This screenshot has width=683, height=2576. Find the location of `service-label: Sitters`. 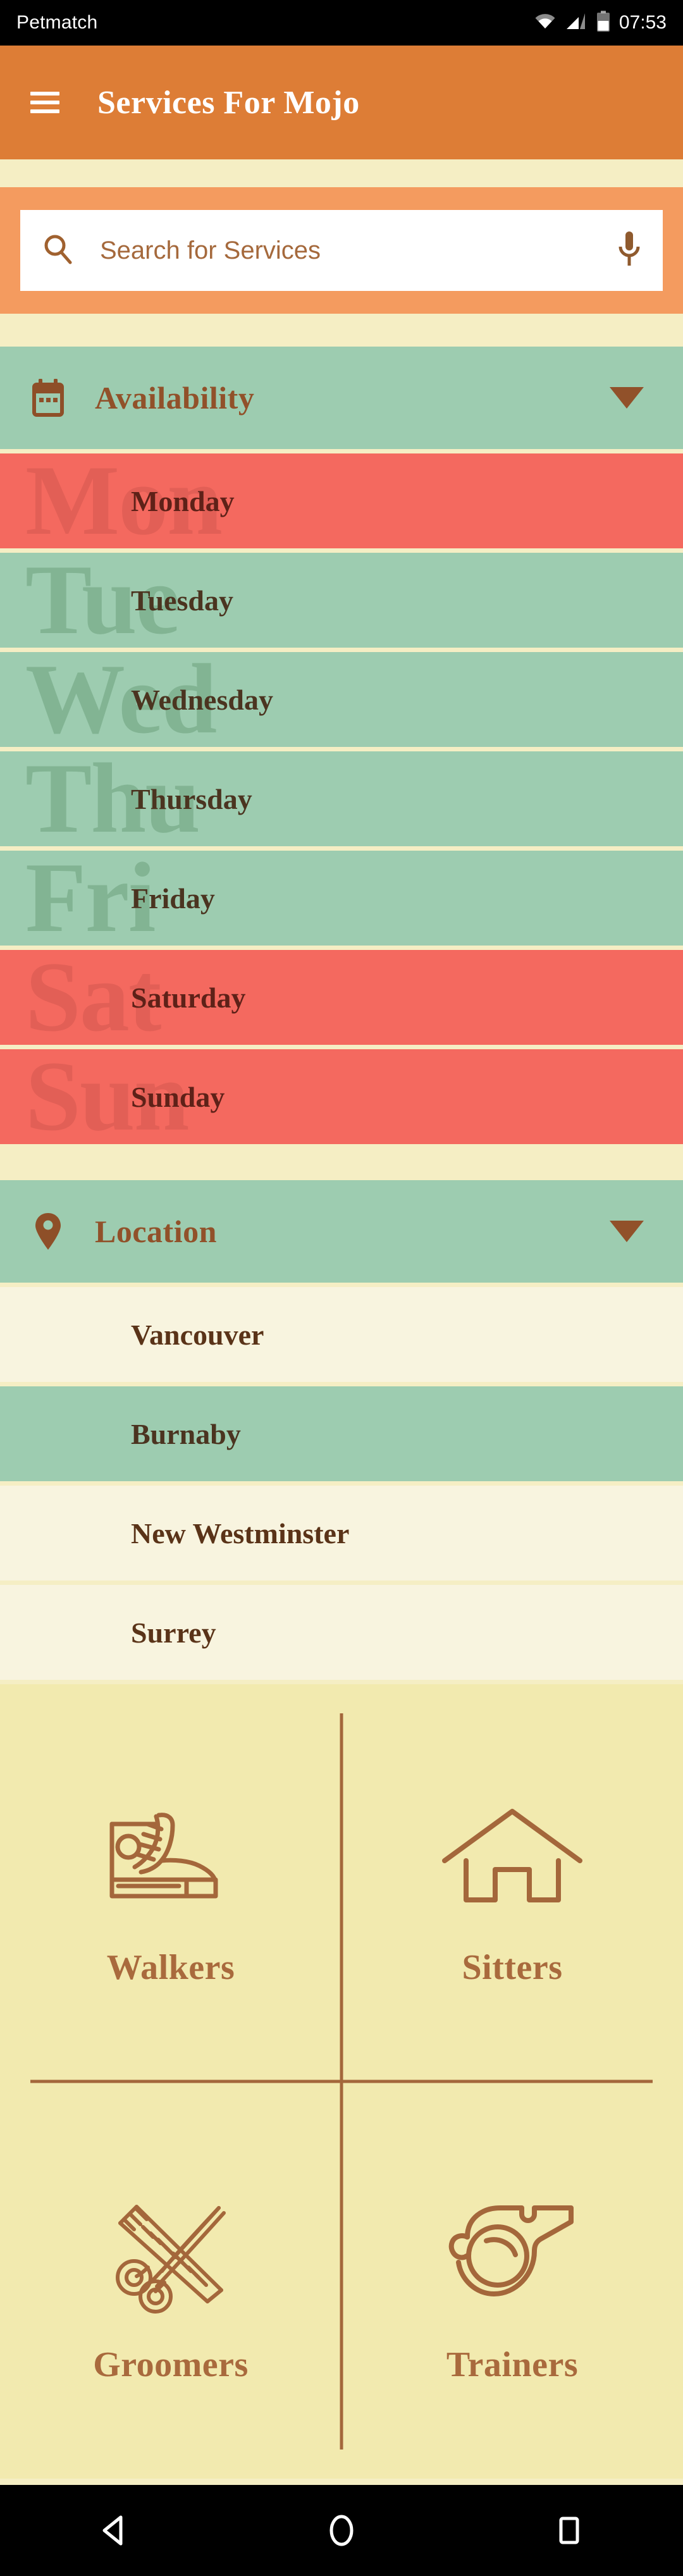

service-label: Sitters is located at coordinates (512, 1967).